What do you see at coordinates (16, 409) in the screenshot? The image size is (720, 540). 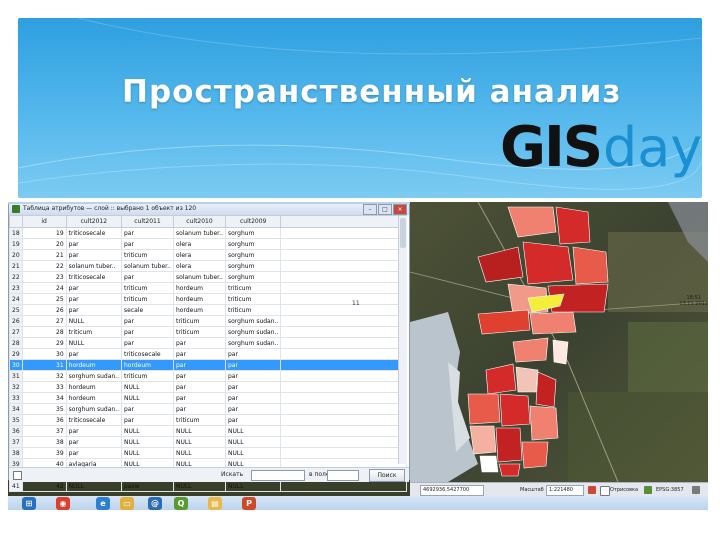 I see `row-number: 34` at bounding box center [16, 409].